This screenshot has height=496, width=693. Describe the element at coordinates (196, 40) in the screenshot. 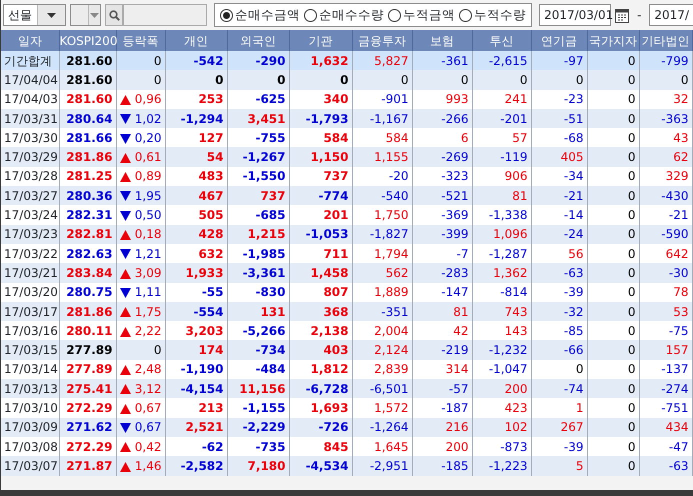

I see `column-header: 개인` at that location.